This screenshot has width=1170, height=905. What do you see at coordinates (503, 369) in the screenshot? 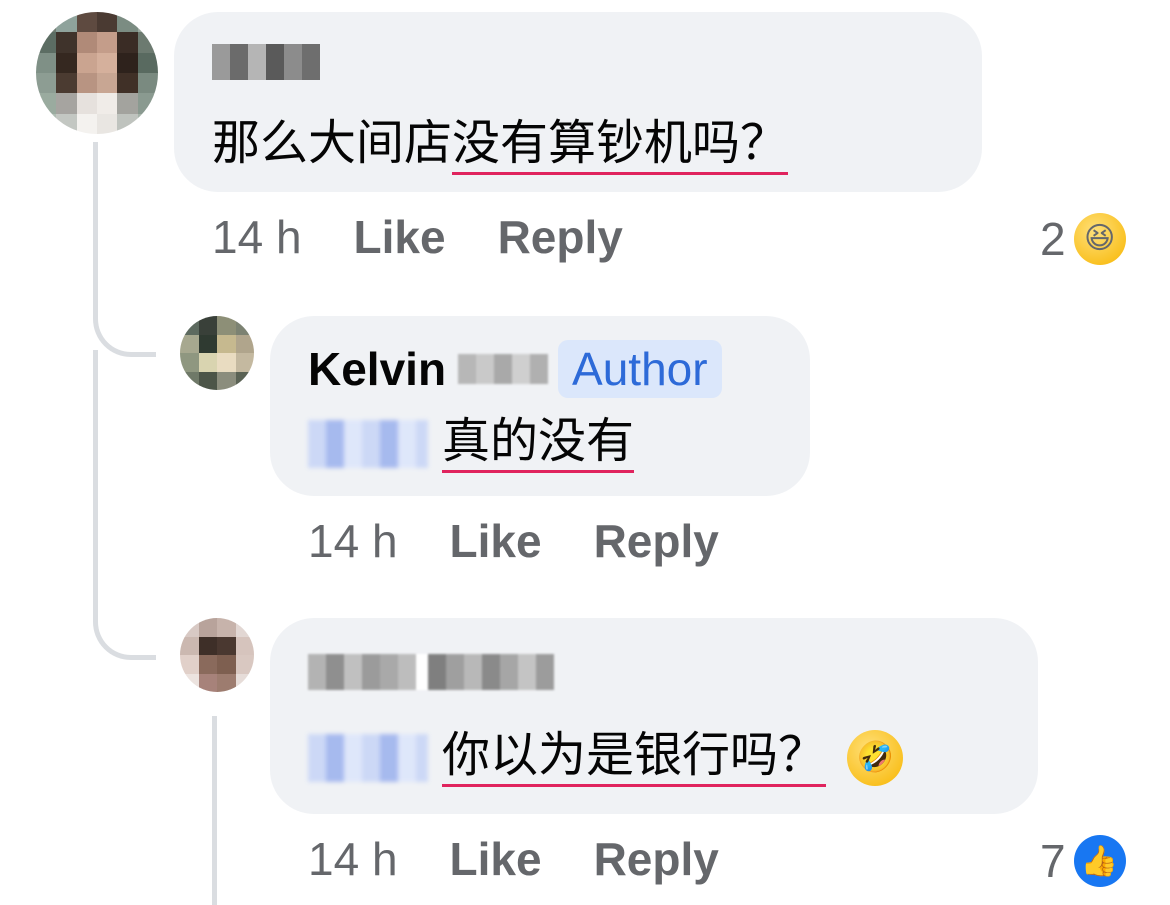
I see `blurred-last-name` at bounding box center [503, 369].